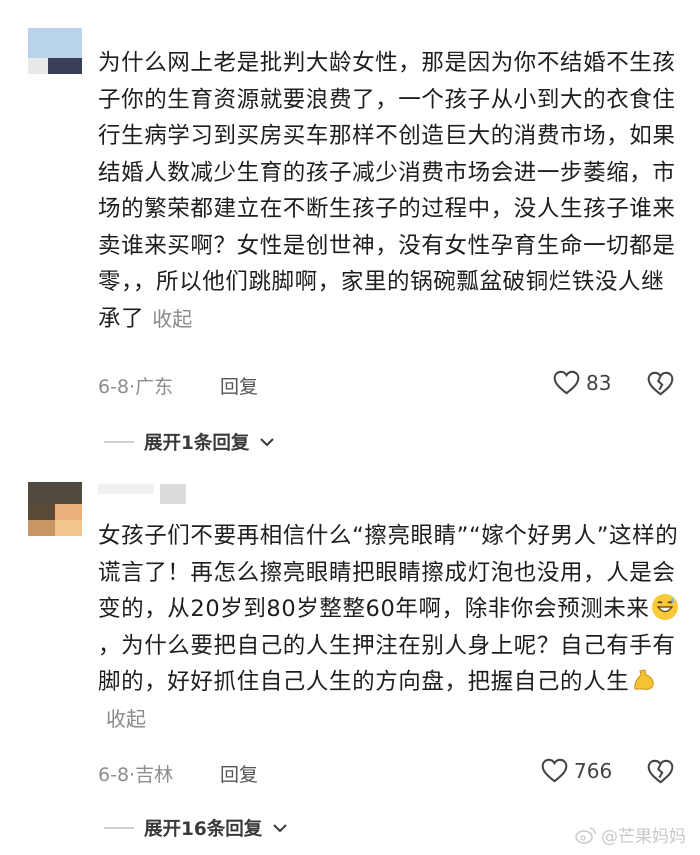 The width and height of the screenshot is (700, 855). I want to click on comment-meta: 6-8·吉林, so click(135, 773).